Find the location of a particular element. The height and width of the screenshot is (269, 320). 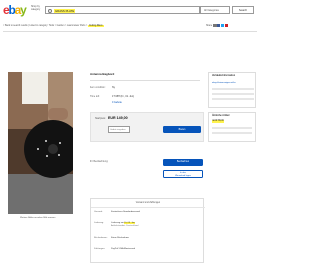

more-images-link: Weitere Bilder ansehen is located at coordinates (31, 218).